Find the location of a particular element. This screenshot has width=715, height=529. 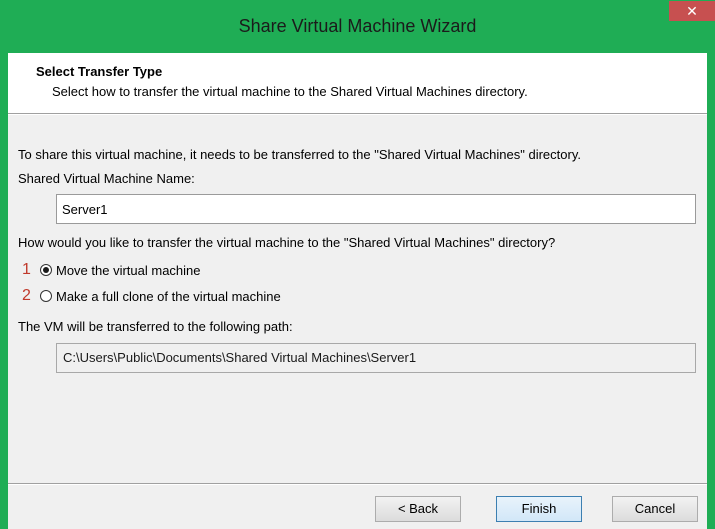

name-field-label: Shared Virtual Machine Name: is located at coordinates (106, 178).